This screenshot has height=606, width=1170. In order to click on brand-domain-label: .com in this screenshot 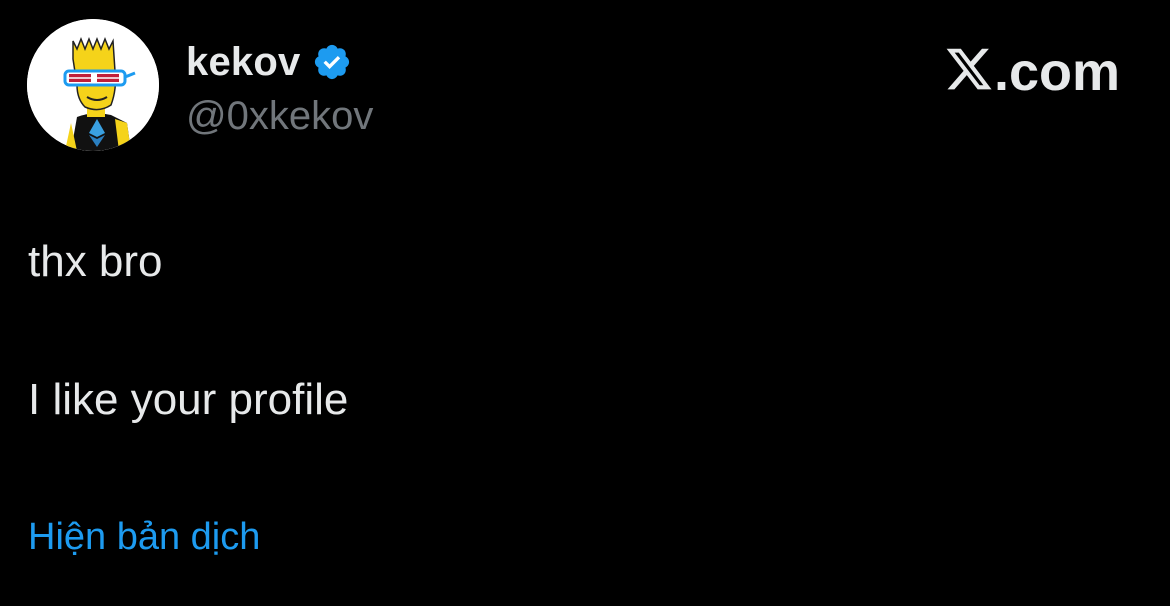, I will do `click(1056, 72)`.